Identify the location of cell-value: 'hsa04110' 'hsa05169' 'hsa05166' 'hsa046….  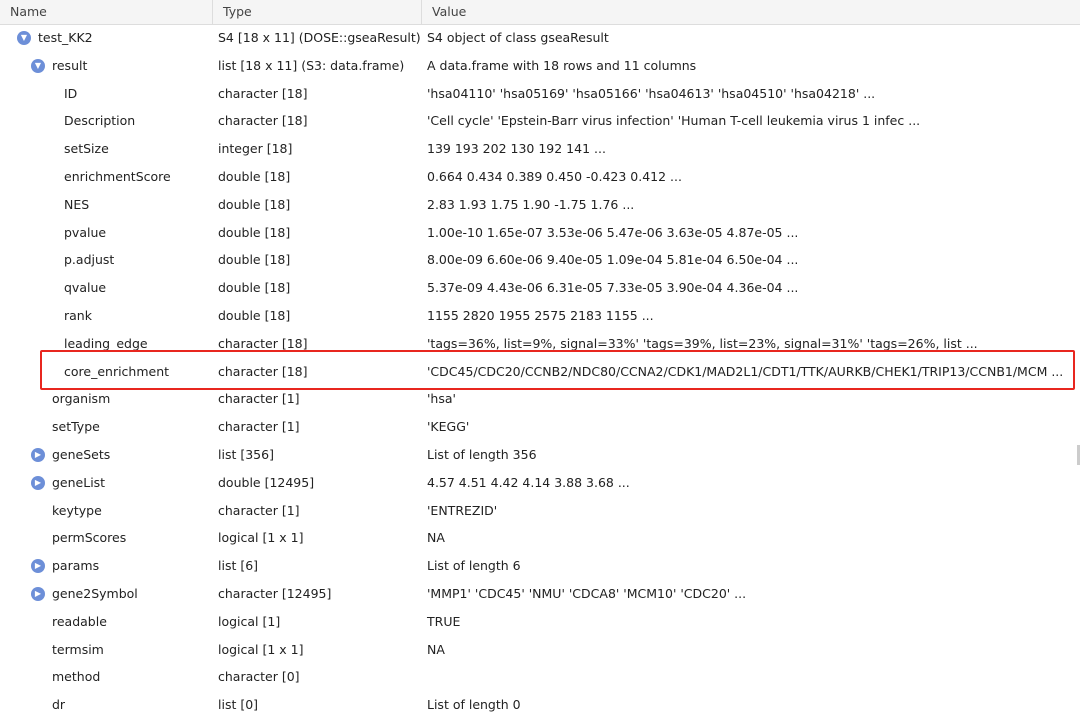
(651, 93).